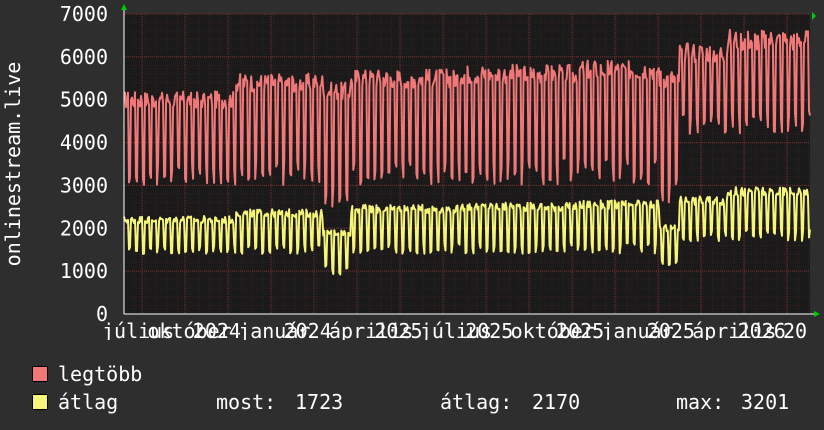 The width and height of the screenshot is (824, 430). What do you see at coordinates (13, 164) in the screenshot?
I see `y-axis-label: onlinestream.live` at bounding box center [13, 164].